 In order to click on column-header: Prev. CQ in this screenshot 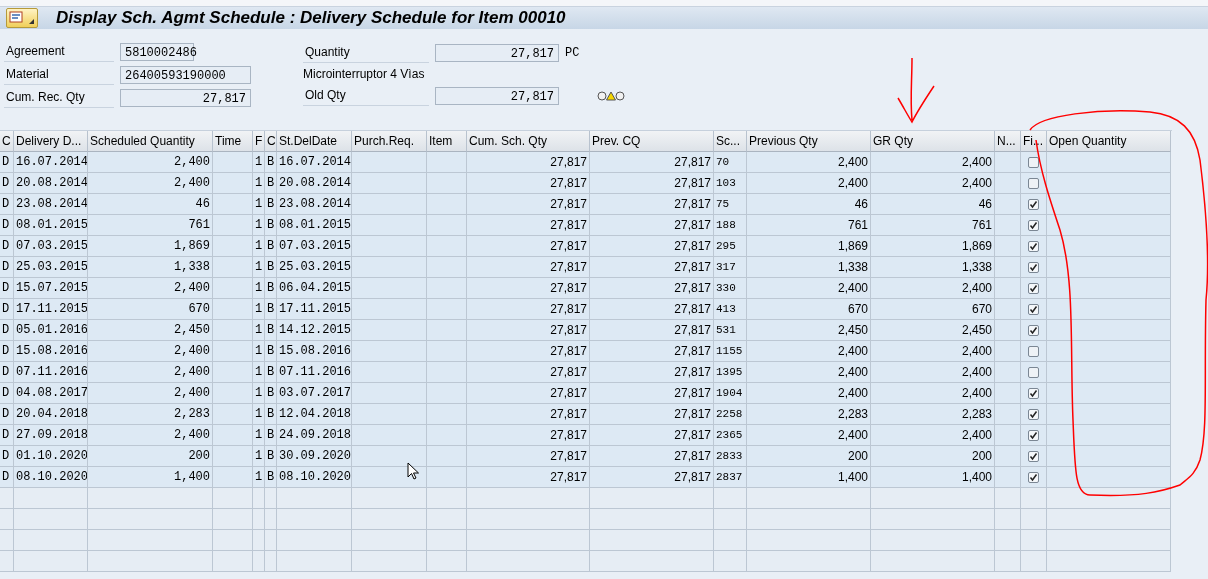, I will do `click(652, 141)`.